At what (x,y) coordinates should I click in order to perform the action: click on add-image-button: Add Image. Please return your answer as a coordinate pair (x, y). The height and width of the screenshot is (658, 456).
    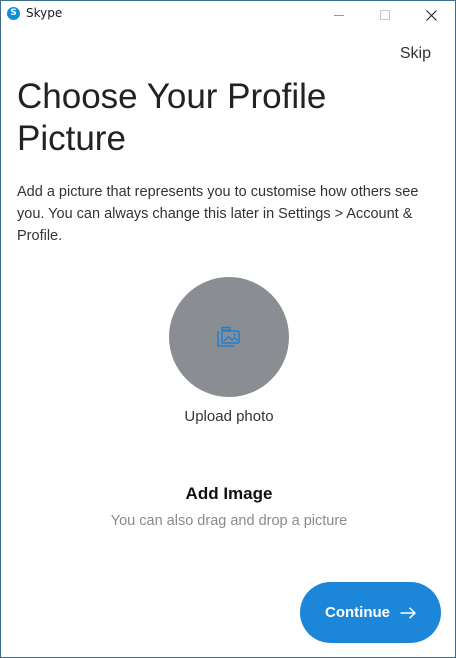
    Looking at the image, I should click on (229, 494).